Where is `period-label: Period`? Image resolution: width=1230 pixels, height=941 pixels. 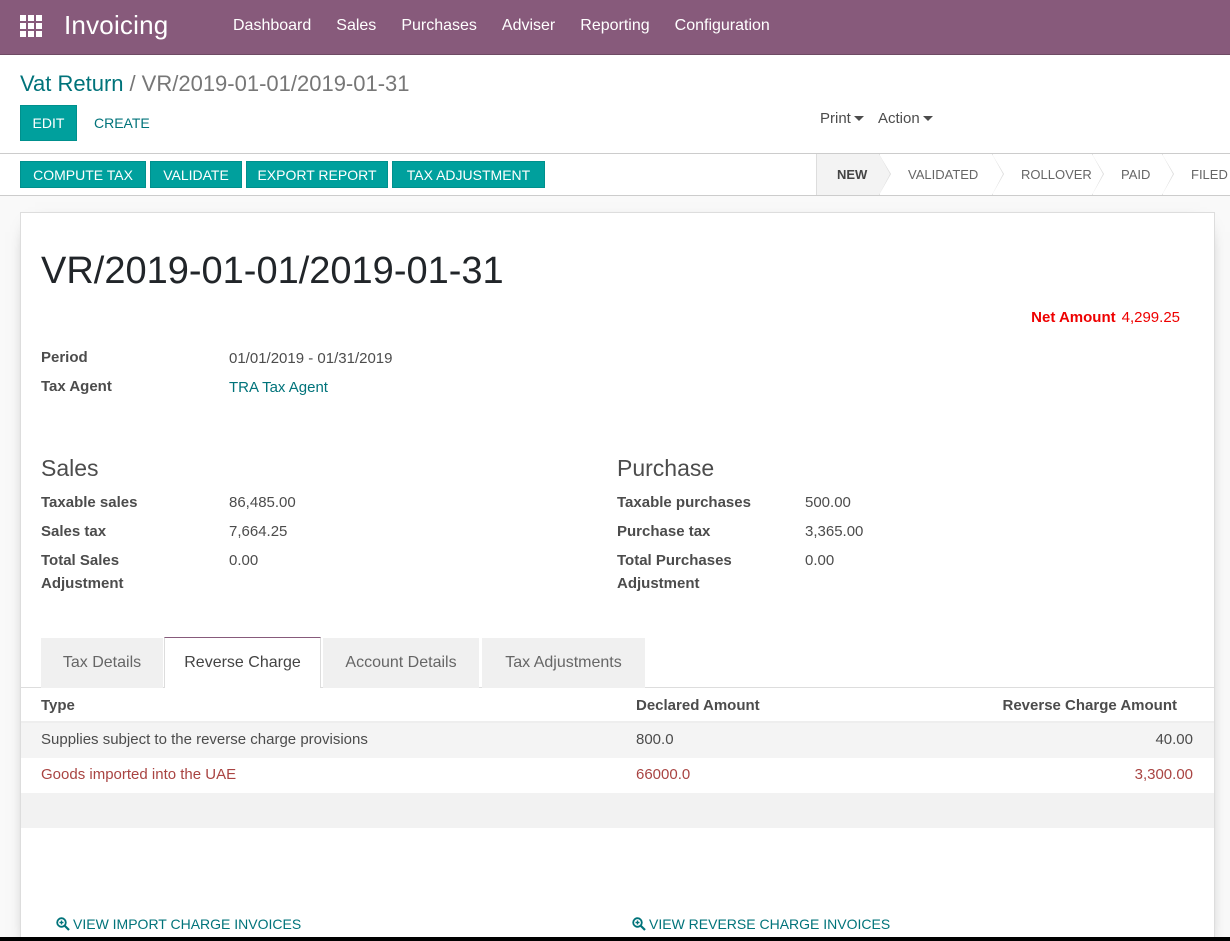 period-label: Period is located at coordinates (64, 357).